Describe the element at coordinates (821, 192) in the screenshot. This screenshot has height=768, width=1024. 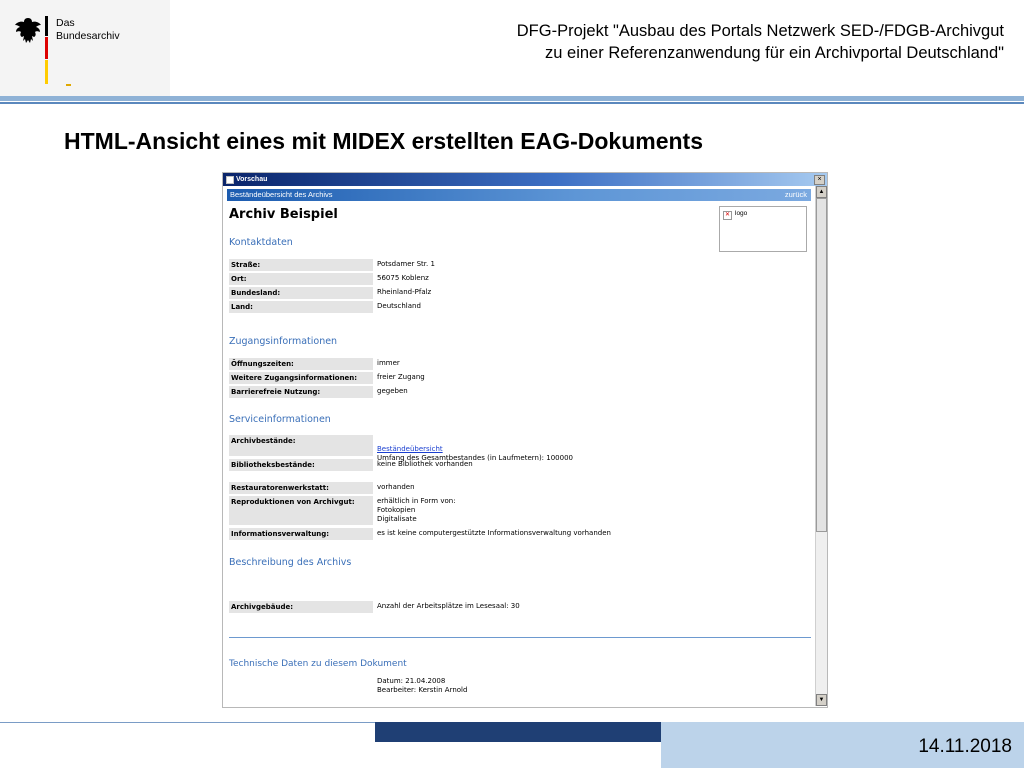
I see `scroll-up-icon: ▲` at that location.